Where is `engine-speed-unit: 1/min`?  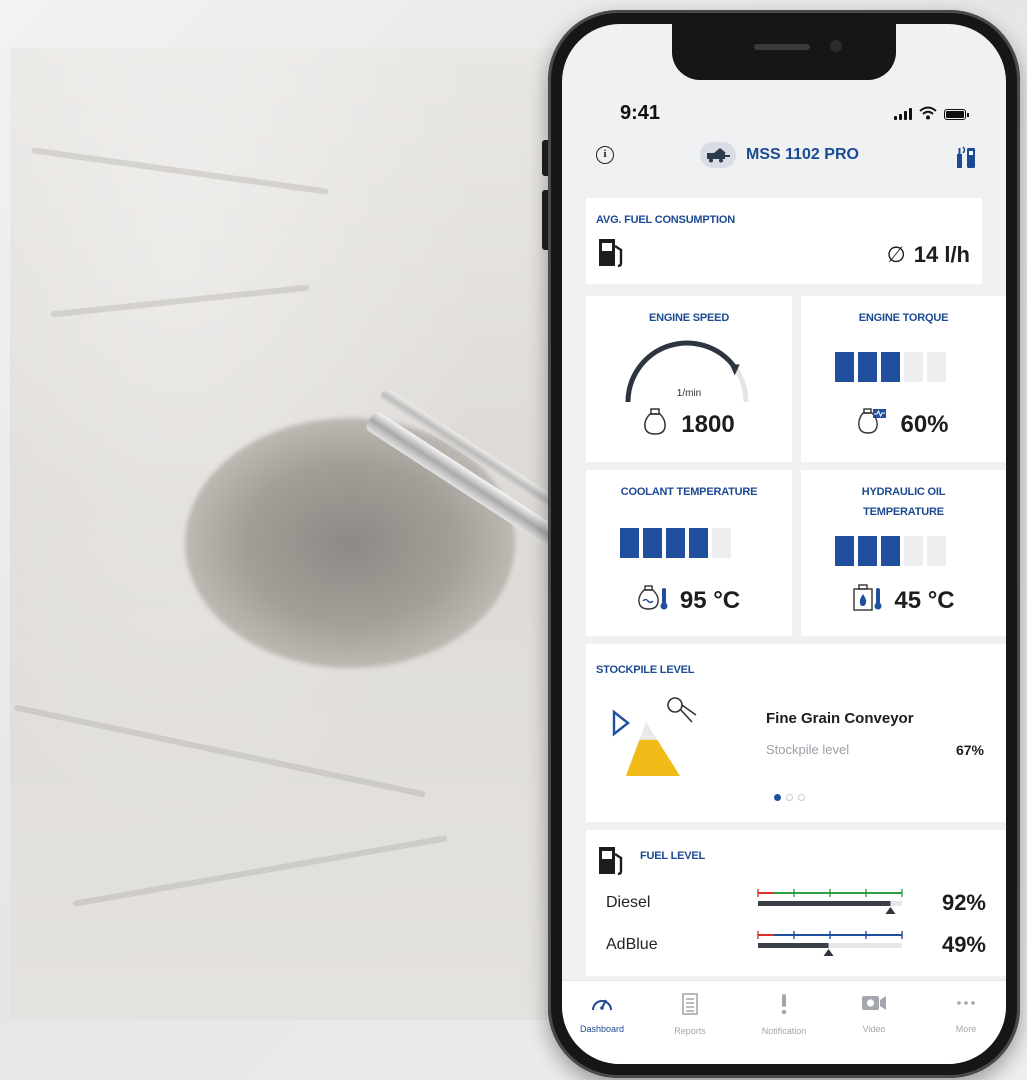 engine-speed-unit: 1/min is located at coordinates (689, 393).